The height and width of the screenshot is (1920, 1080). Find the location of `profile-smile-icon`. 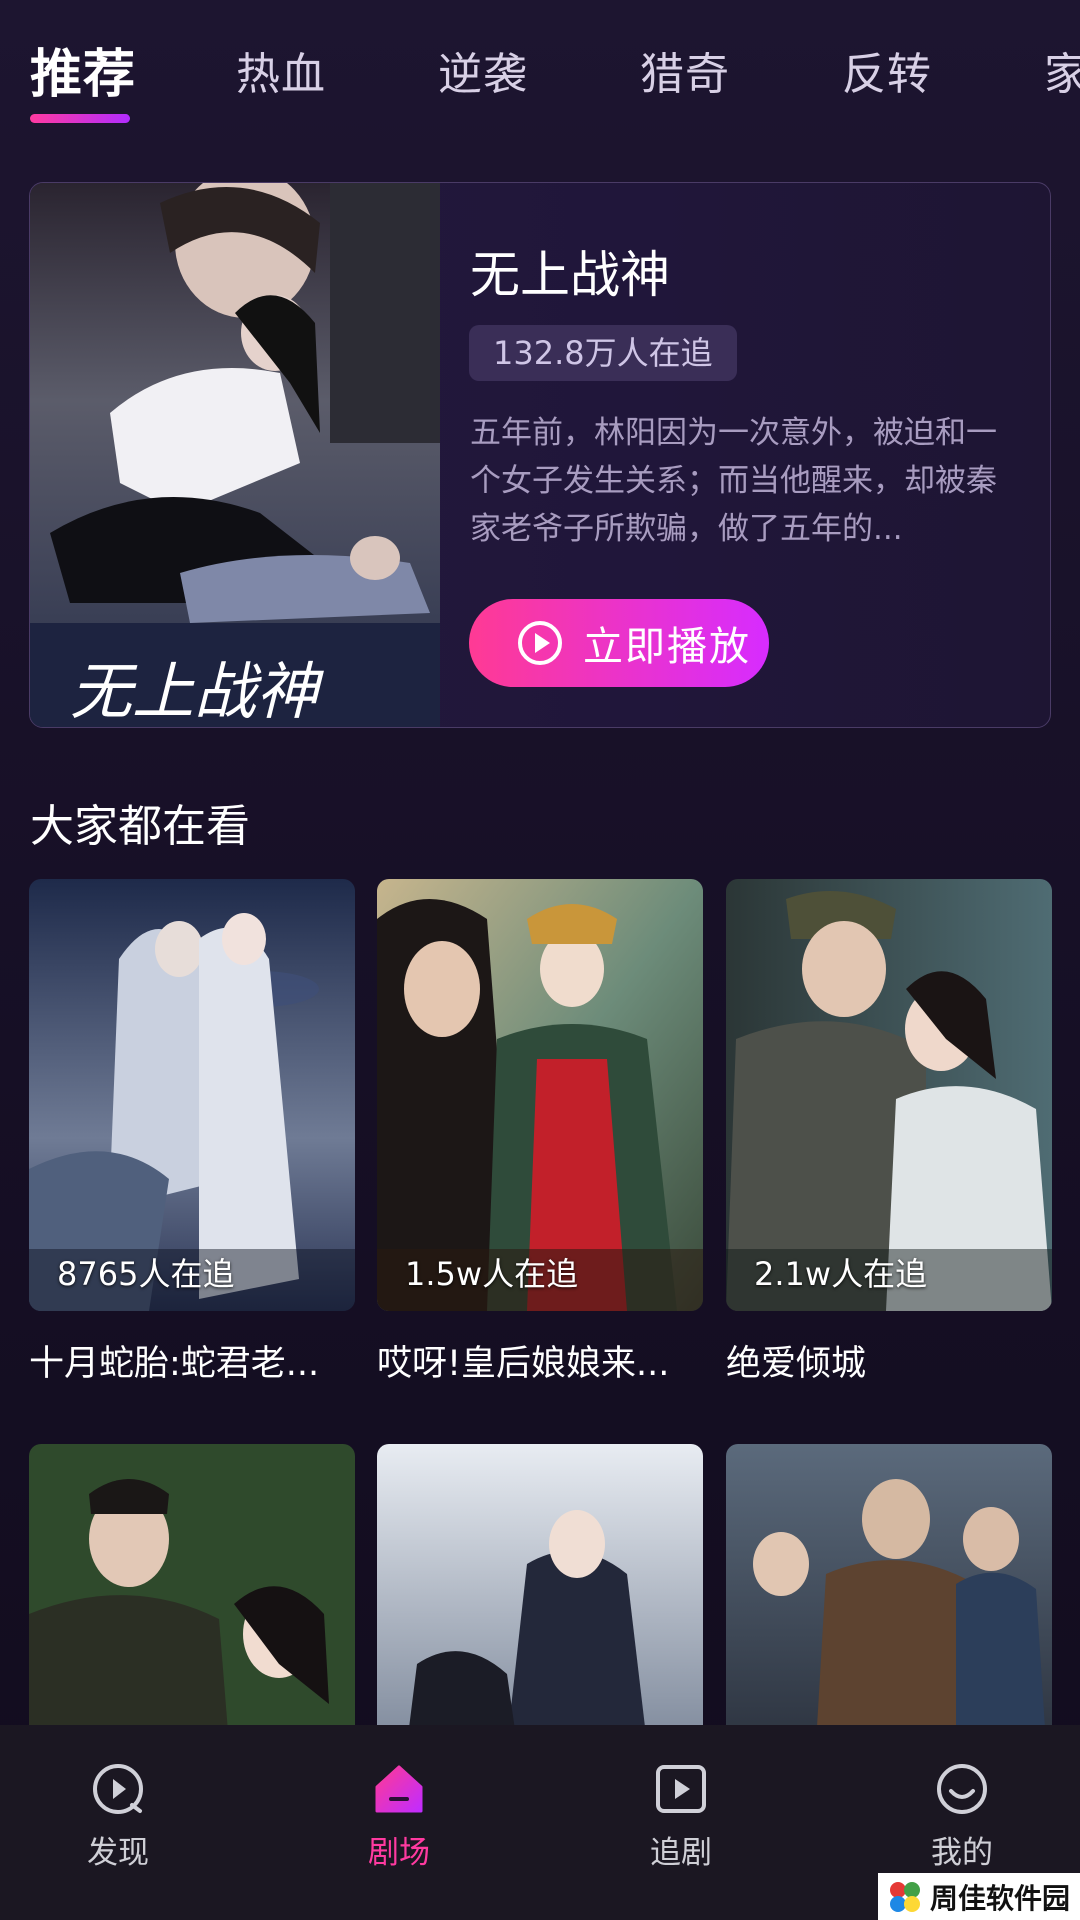

profile-smile-icon is located at coordinates (962, 1789).